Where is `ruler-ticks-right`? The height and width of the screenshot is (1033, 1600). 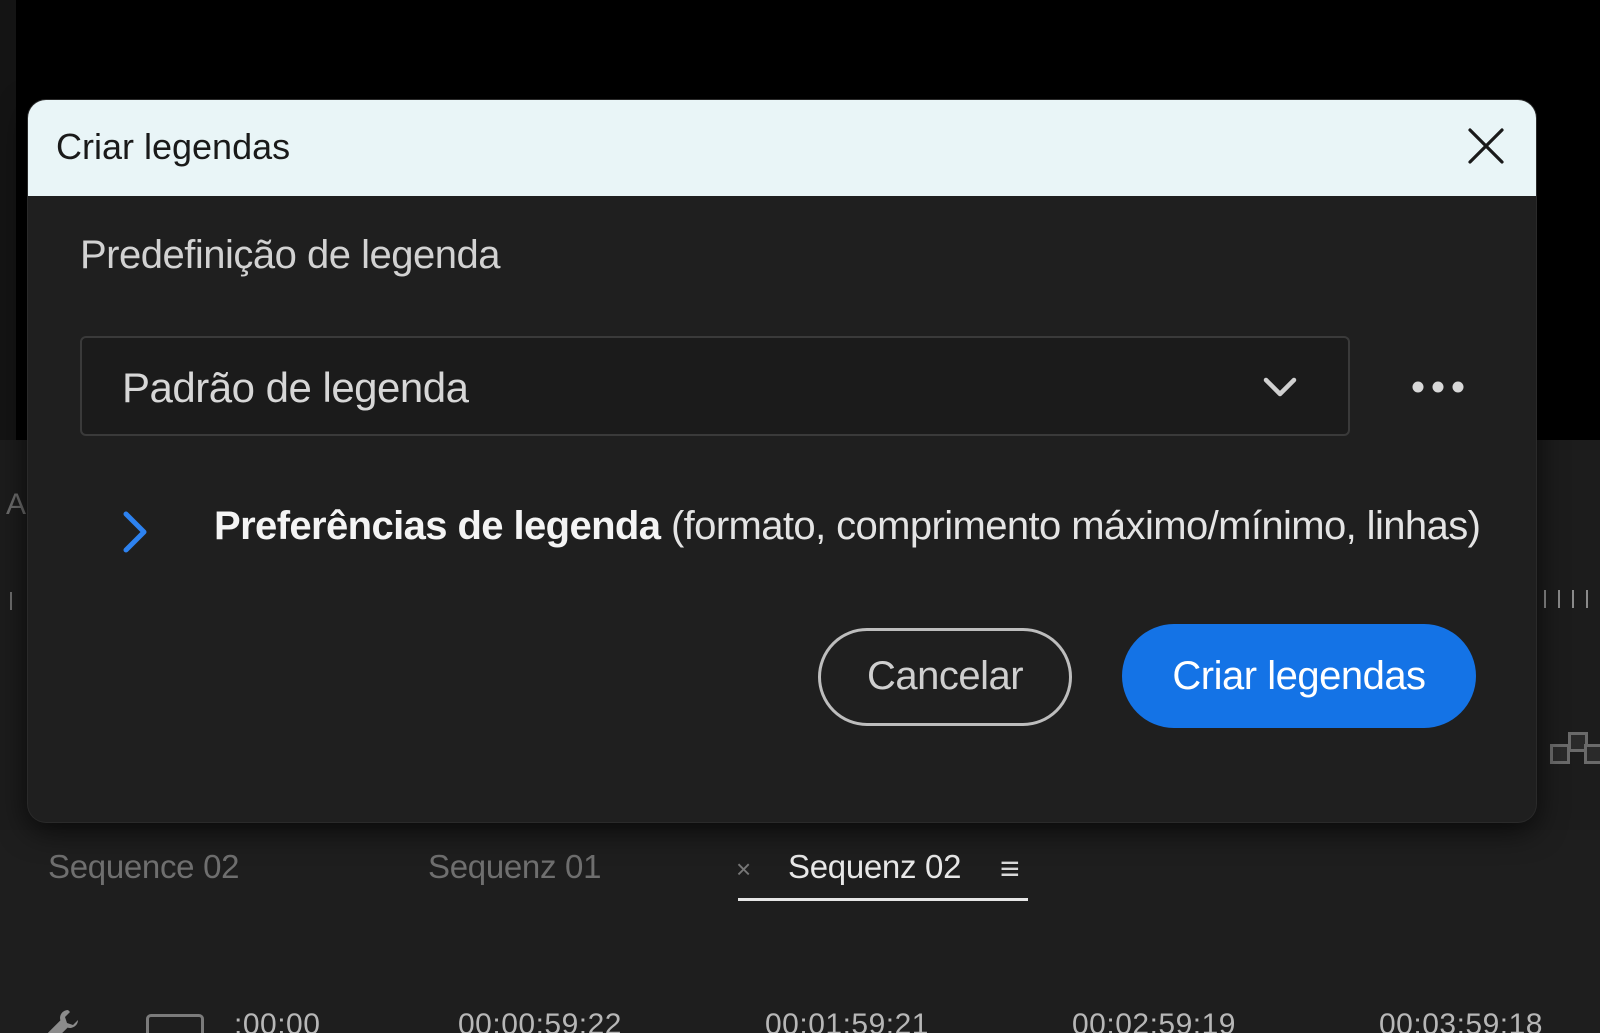
ruler-ticks-right is located at coordinates (1572, 599).